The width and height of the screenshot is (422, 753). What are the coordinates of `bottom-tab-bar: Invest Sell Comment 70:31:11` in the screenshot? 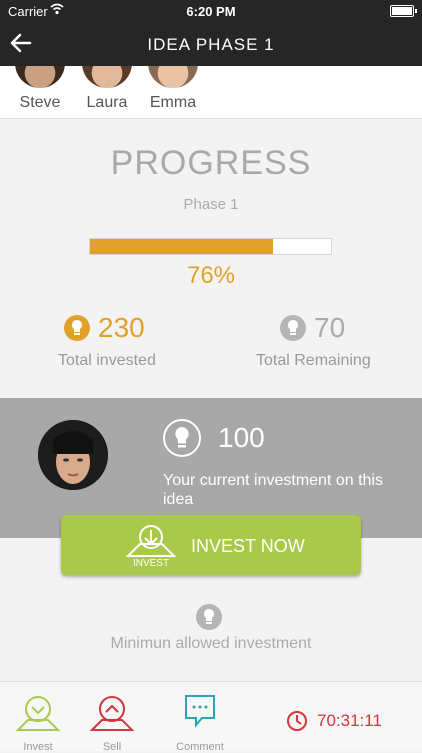 It's located at (211, 717).